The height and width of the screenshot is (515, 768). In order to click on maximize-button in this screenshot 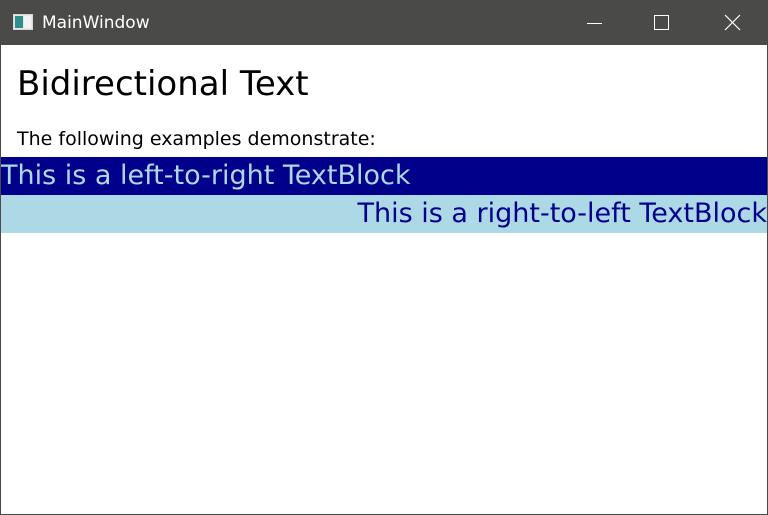, I will do `click(662, 23)`.